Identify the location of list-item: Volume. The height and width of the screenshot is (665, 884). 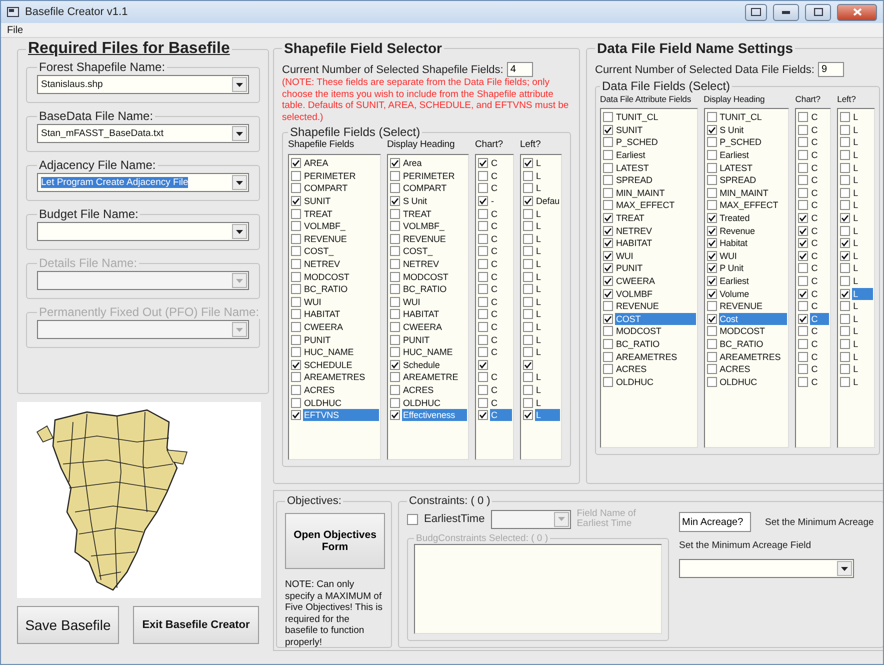
(753, 294).